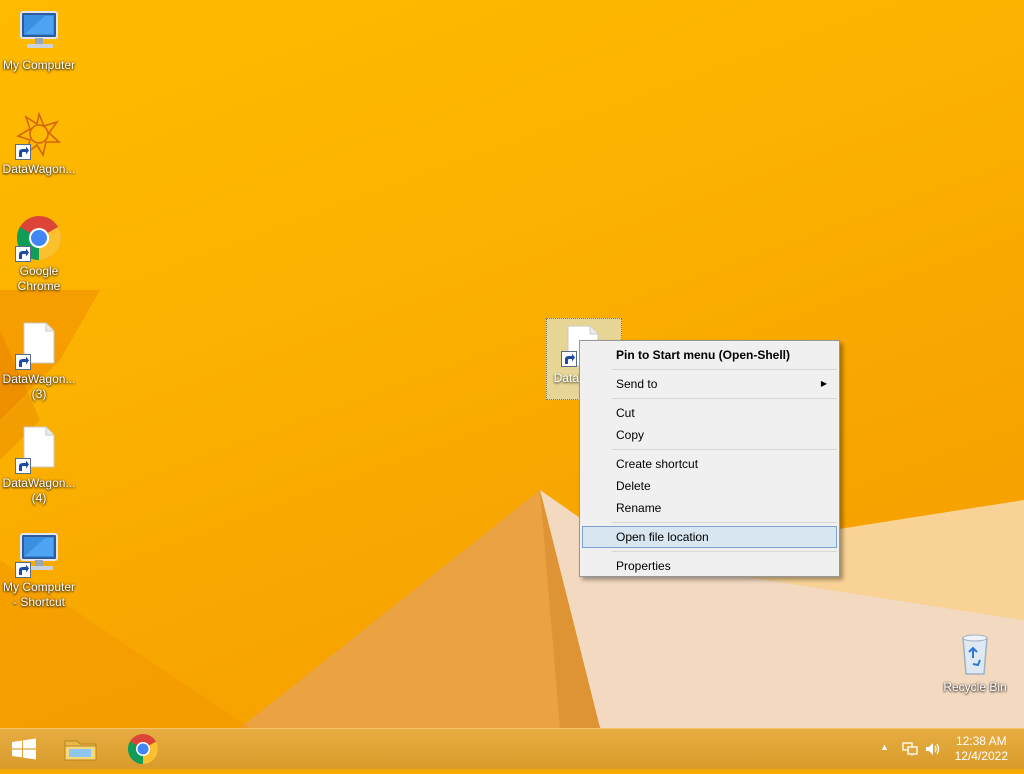  I want to click on taskbar: ▲ 12:38 AM 12/4/2022, so click(512, 748).